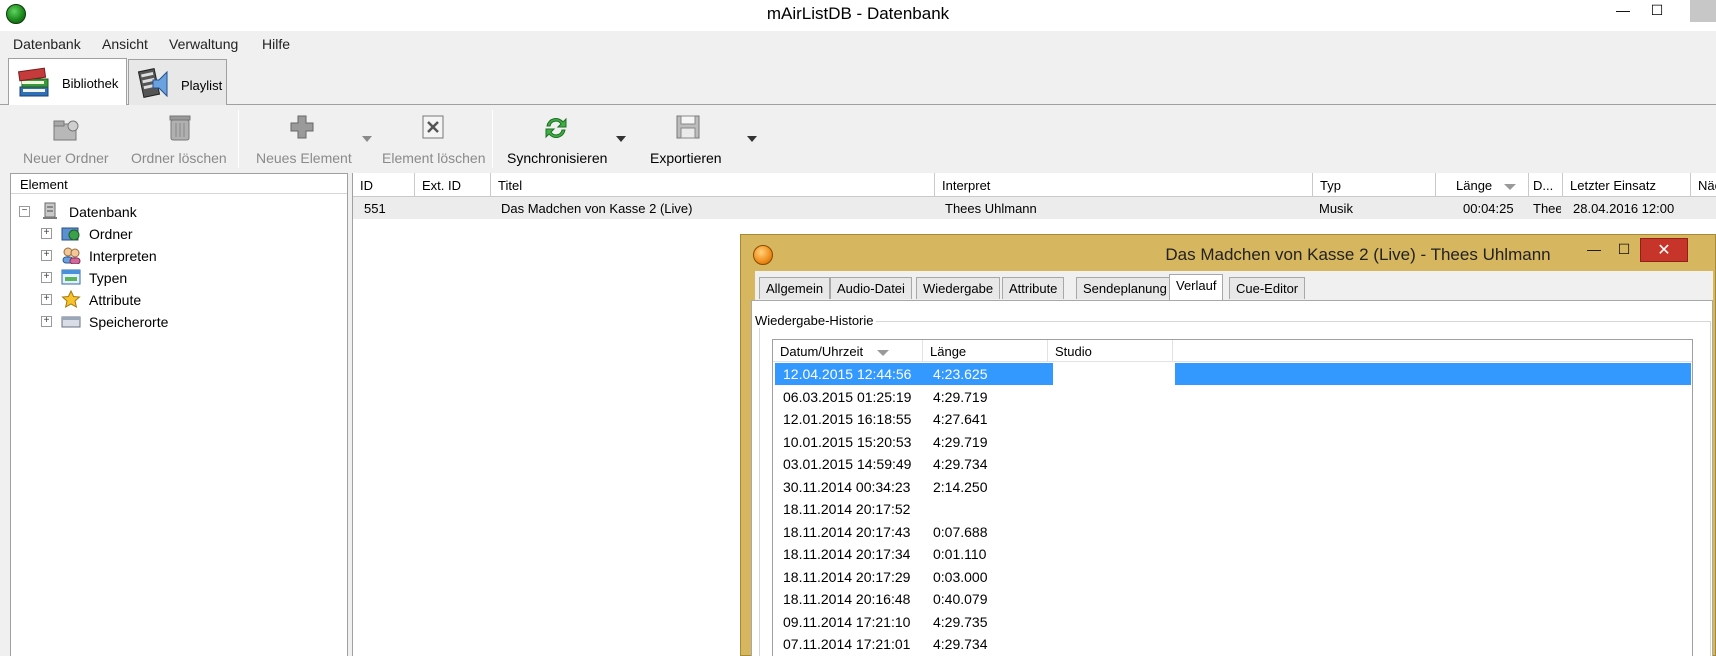  Describe the element at coordinates (1232, 554) in the screenshot. I see `history-row: 18.11.2014 20:17:34 0:01.110` at that location.